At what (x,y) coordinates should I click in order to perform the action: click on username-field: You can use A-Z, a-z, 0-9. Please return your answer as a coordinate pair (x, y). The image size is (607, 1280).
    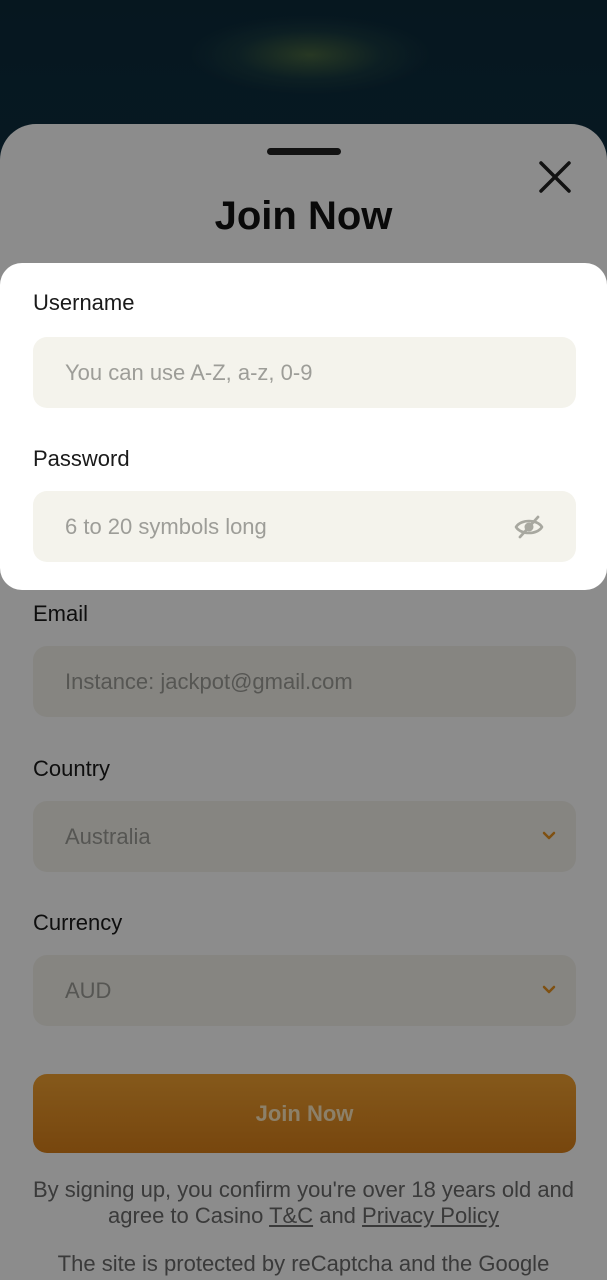
    Looking at the image, I should click on (304, 372).